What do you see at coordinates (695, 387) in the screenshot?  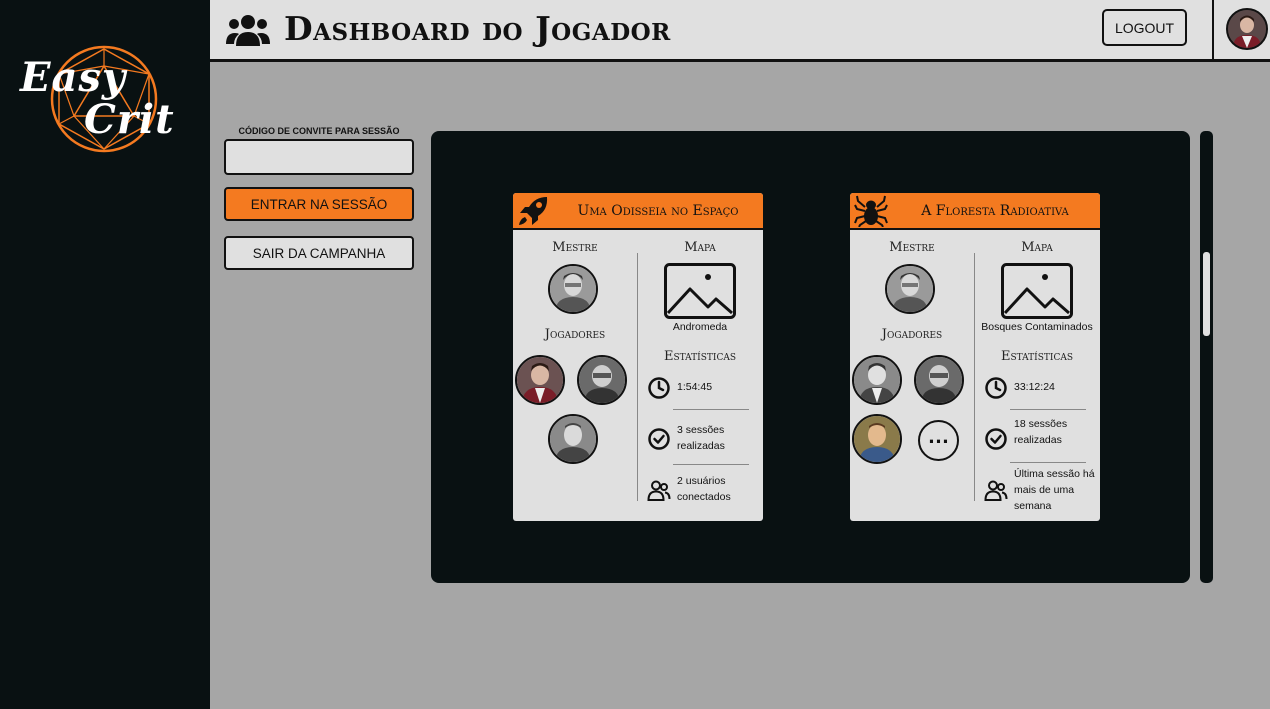 I see `stat-play-time: 1:54:45` at bounding box center [695, 387].